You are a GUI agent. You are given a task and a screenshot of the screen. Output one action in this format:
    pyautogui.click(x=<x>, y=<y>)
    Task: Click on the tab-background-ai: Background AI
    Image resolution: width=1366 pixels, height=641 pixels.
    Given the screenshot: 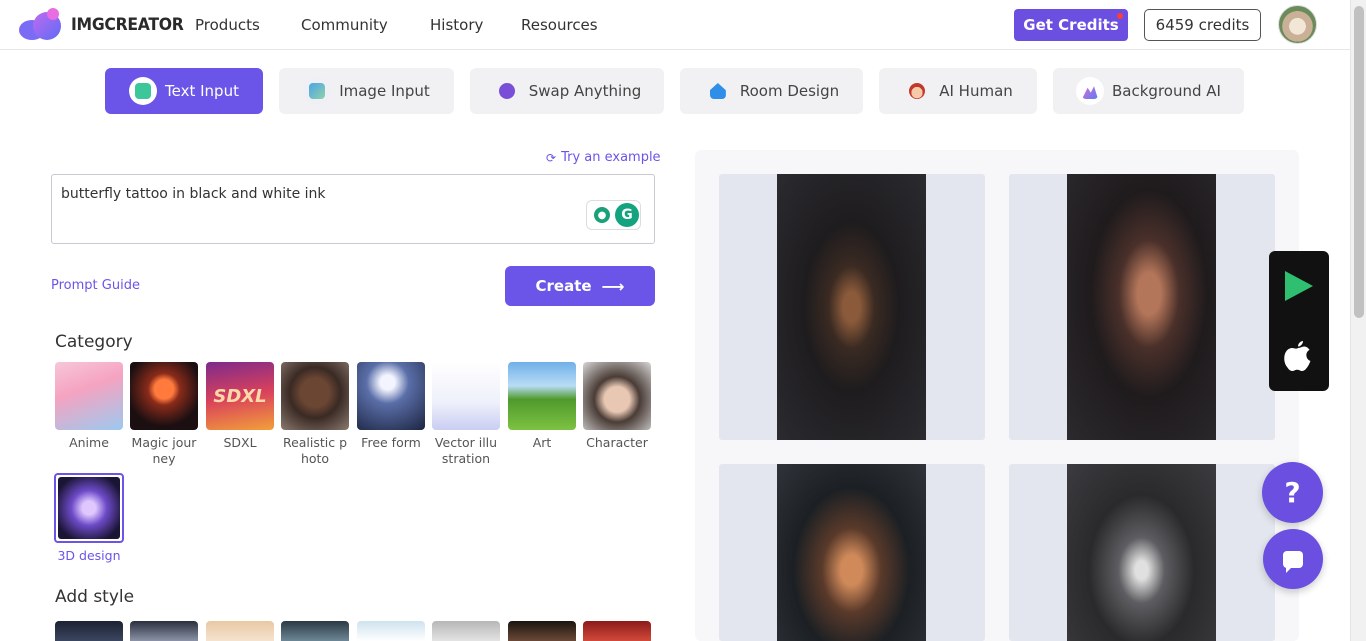 What is the action you would take?
    pyautogui.click(x=1148, y=91)
    